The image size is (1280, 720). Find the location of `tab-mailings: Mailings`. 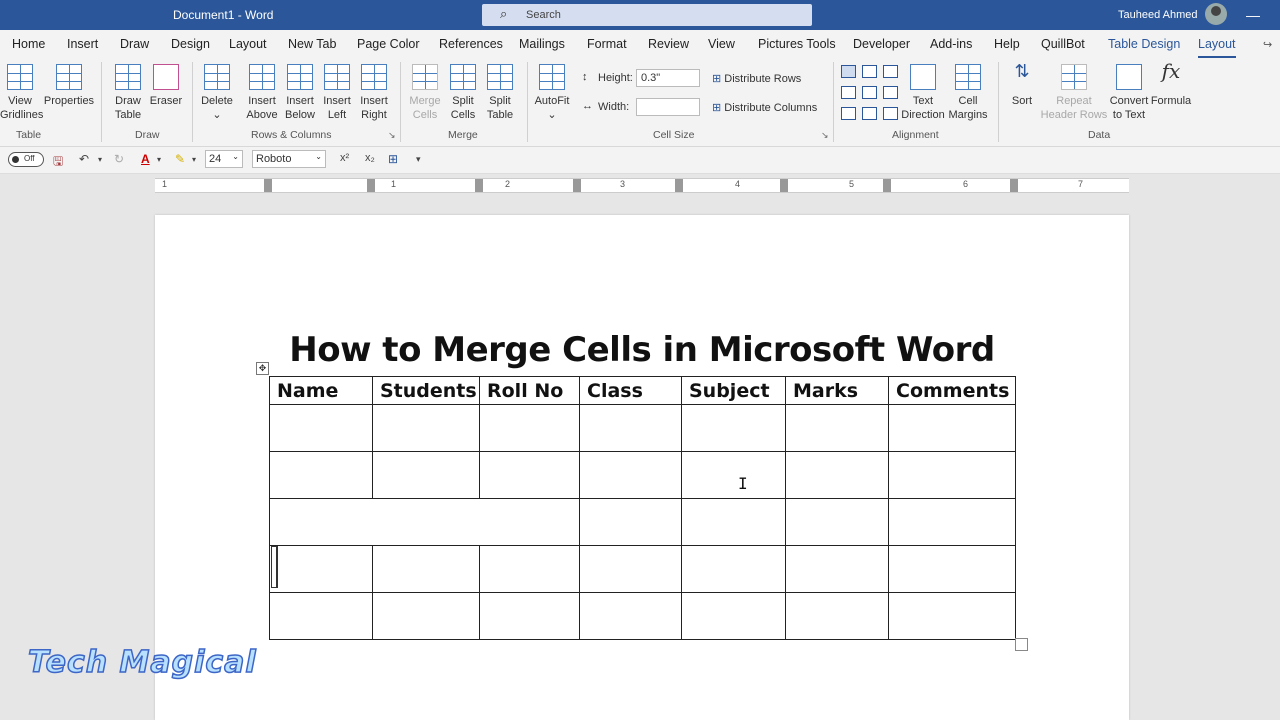

tab-mailings: Mailings is located at coordinates (542, 44).